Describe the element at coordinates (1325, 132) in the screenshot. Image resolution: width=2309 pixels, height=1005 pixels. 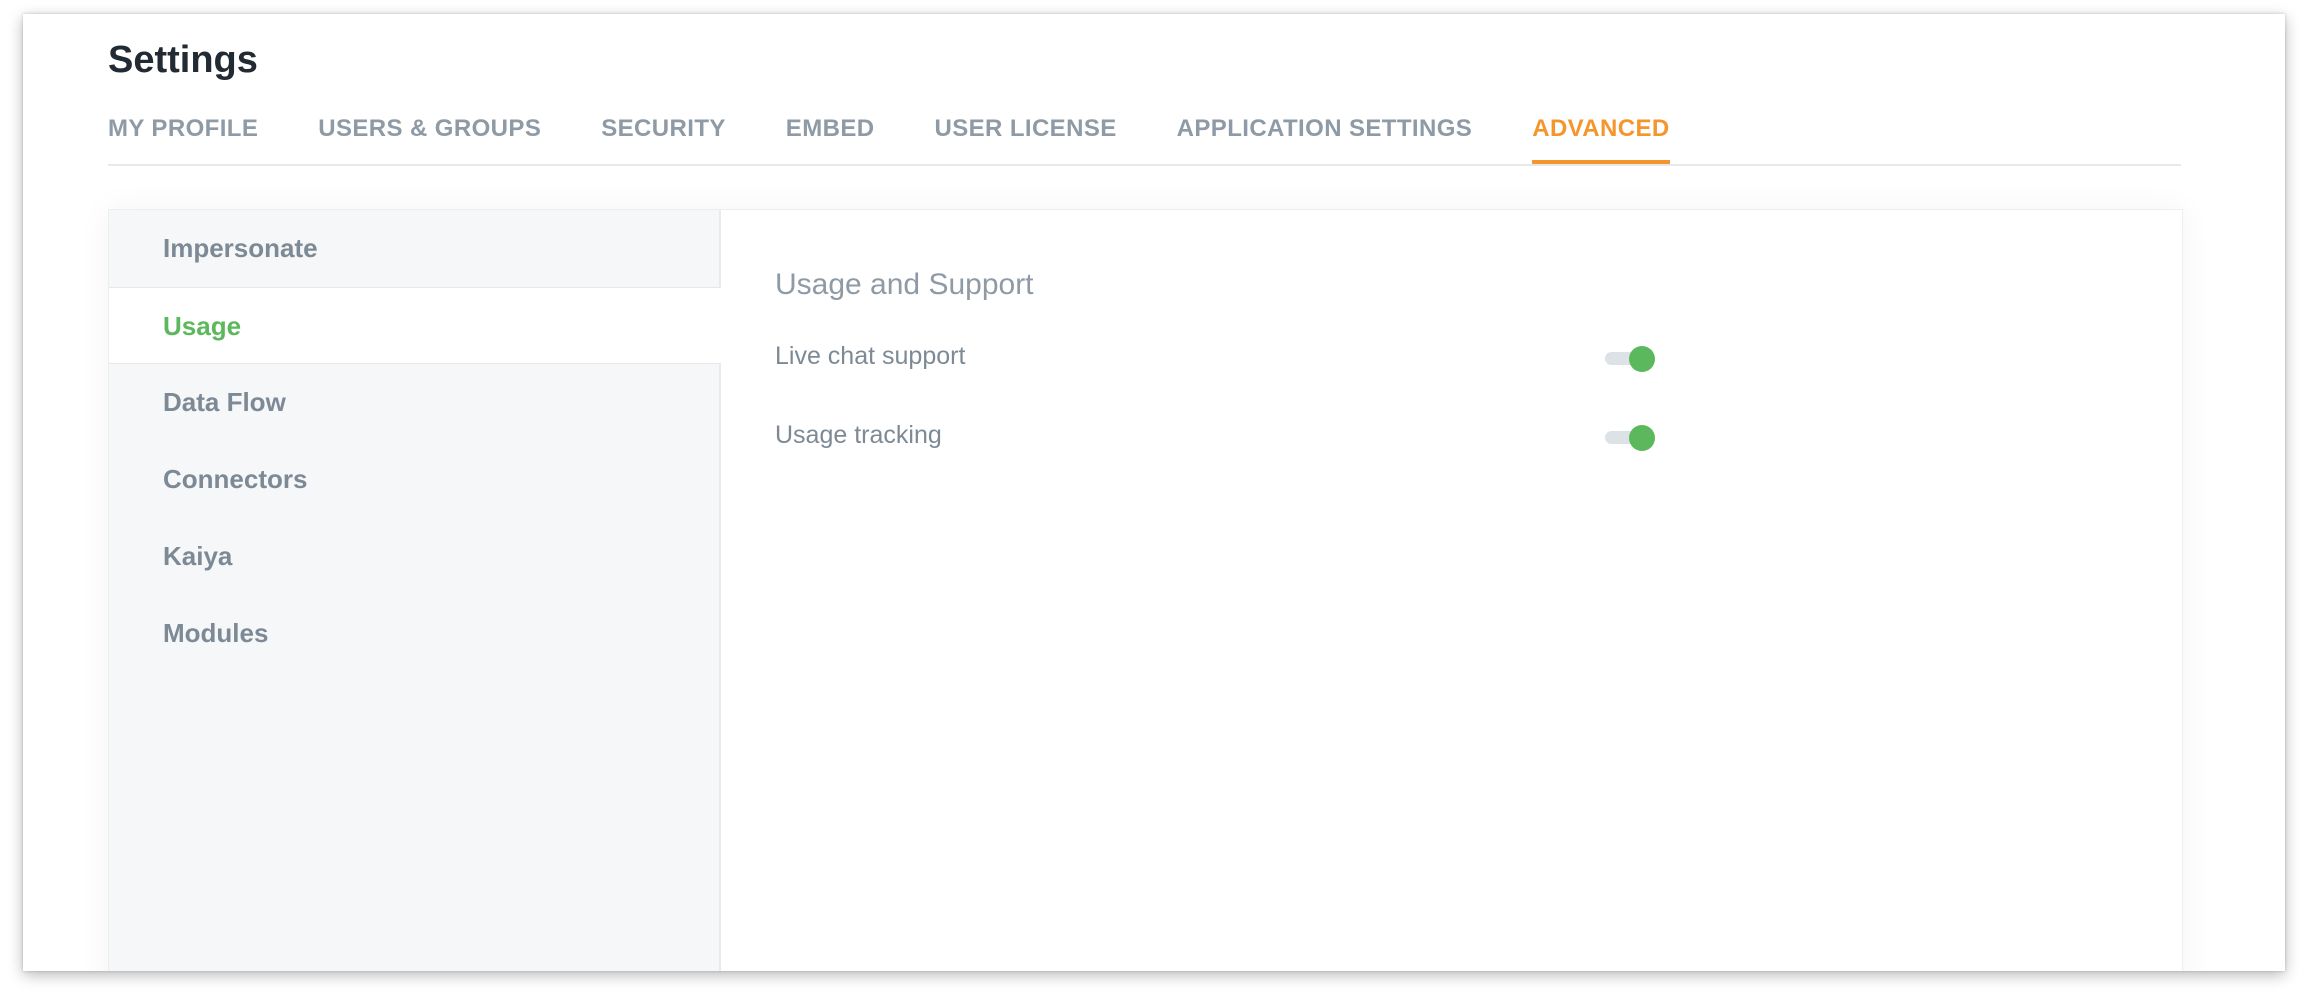
I see `tab-application-settings: APPLICATION SETTINGS` at that location.